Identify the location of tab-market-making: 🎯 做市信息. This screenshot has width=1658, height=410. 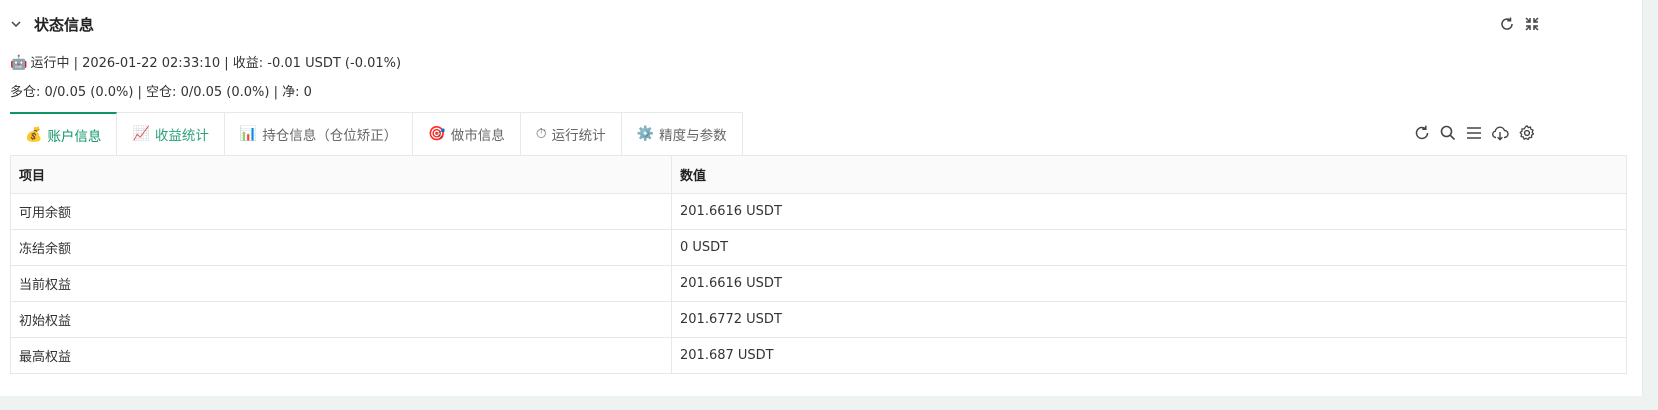
(467, 133).